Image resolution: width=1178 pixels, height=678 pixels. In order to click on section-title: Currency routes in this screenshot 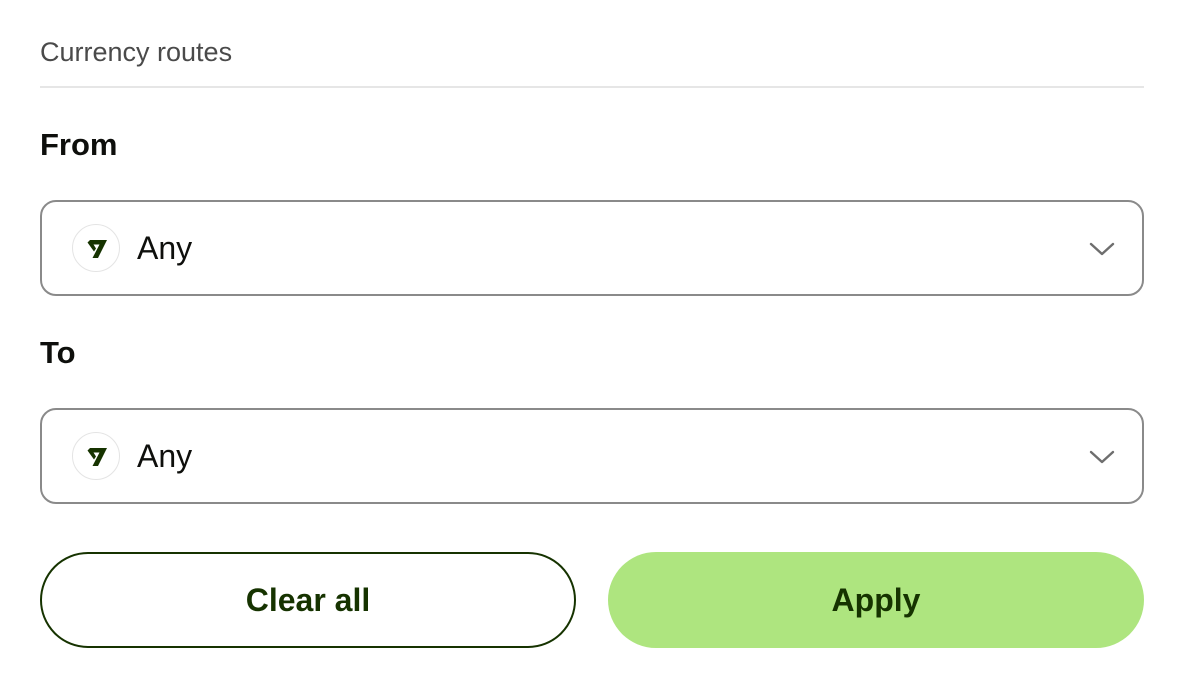, I will do `click(136, 52)`.